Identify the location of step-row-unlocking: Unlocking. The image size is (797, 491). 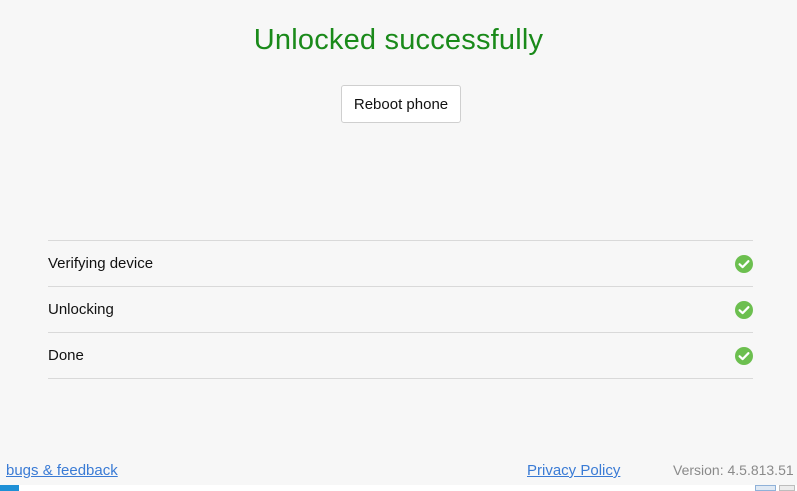
(400, 310).